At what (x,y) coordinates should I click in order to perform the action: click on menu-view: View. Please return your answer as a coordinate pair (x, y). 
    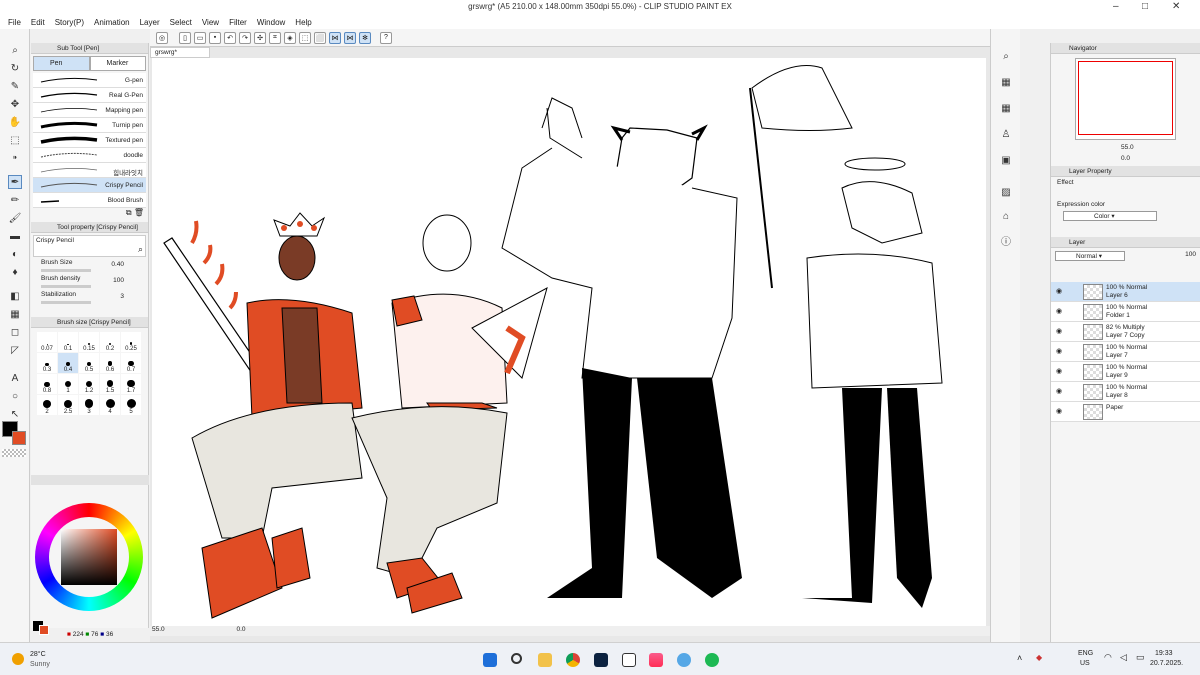
    Looking at the image, I should click on (210, 22).